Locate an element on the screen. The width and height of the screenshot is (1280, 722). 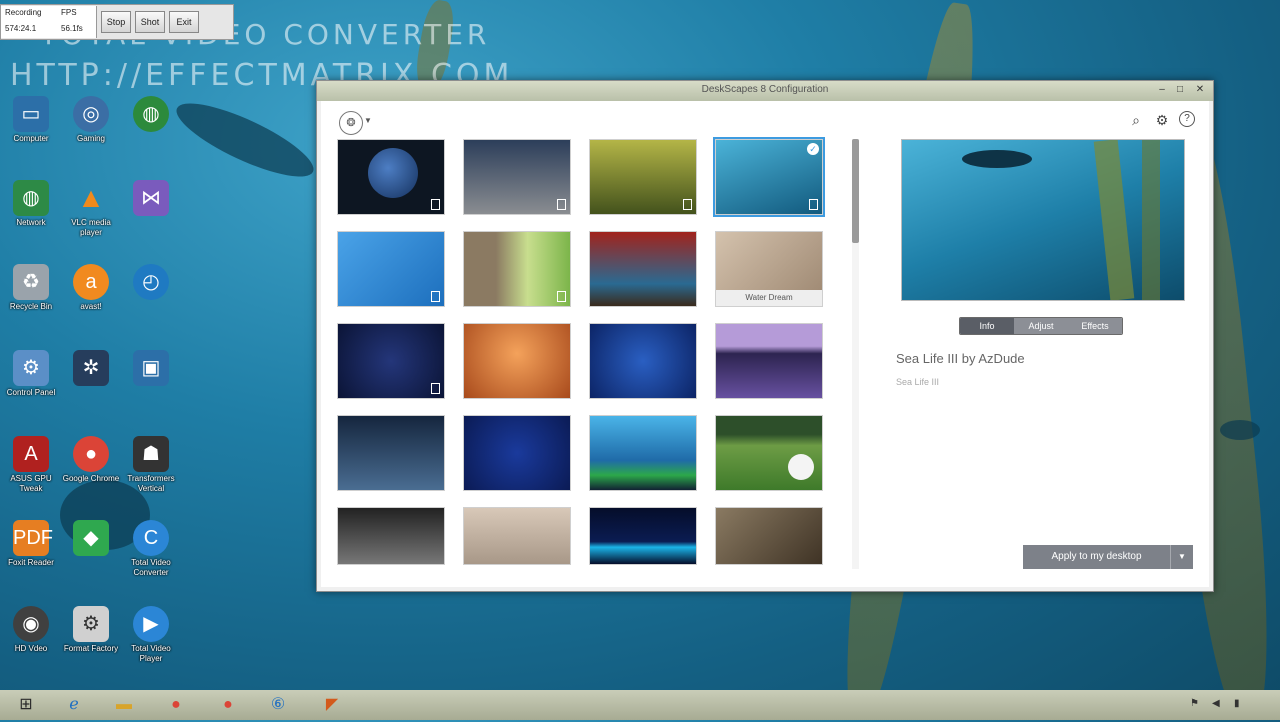
volume-icon: ◀ is located at coordinates (1216, 703).